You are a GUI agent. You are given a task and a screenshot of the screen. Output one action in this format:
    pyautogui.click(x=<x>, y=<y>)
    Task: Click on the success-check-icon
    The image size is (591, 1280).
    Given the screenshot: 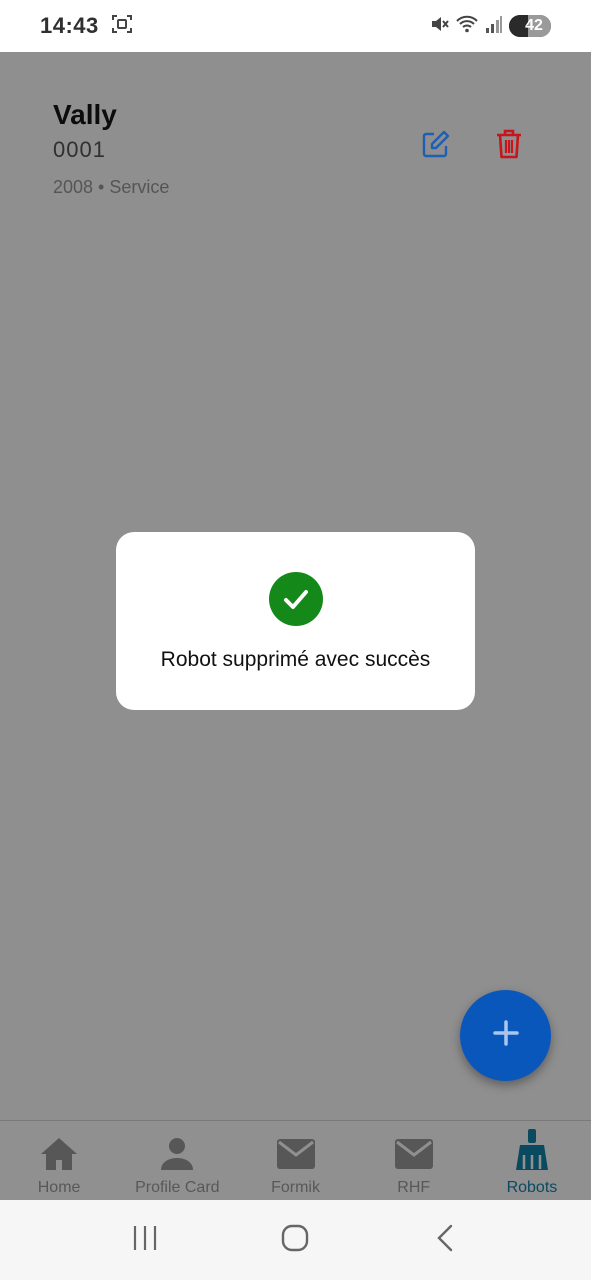 What is the action you would take?
    pyautogui.click(x=295, y=599)
    